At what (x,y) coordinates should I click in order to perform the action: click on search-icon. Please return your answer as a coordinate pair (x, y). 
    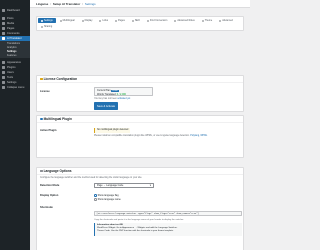
    Looking at the image, I should click on (147, 20).